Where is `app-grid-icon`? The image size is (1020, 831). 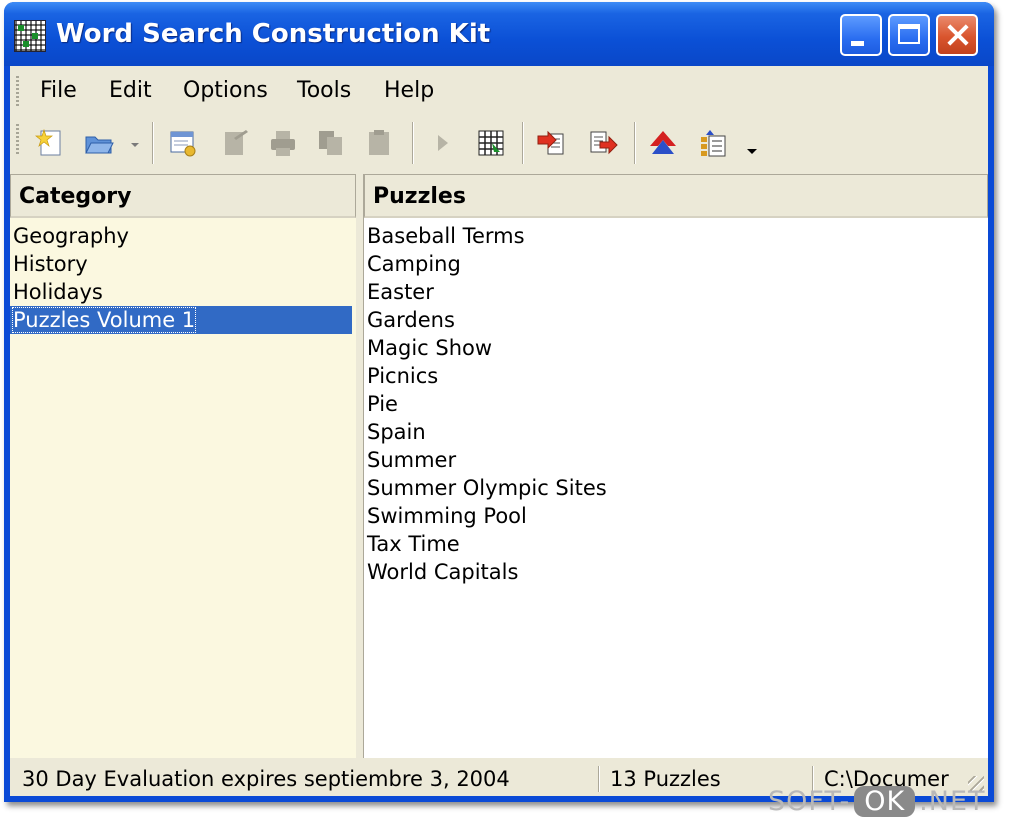
app-grid-icon is located at coordinates (30, 36).